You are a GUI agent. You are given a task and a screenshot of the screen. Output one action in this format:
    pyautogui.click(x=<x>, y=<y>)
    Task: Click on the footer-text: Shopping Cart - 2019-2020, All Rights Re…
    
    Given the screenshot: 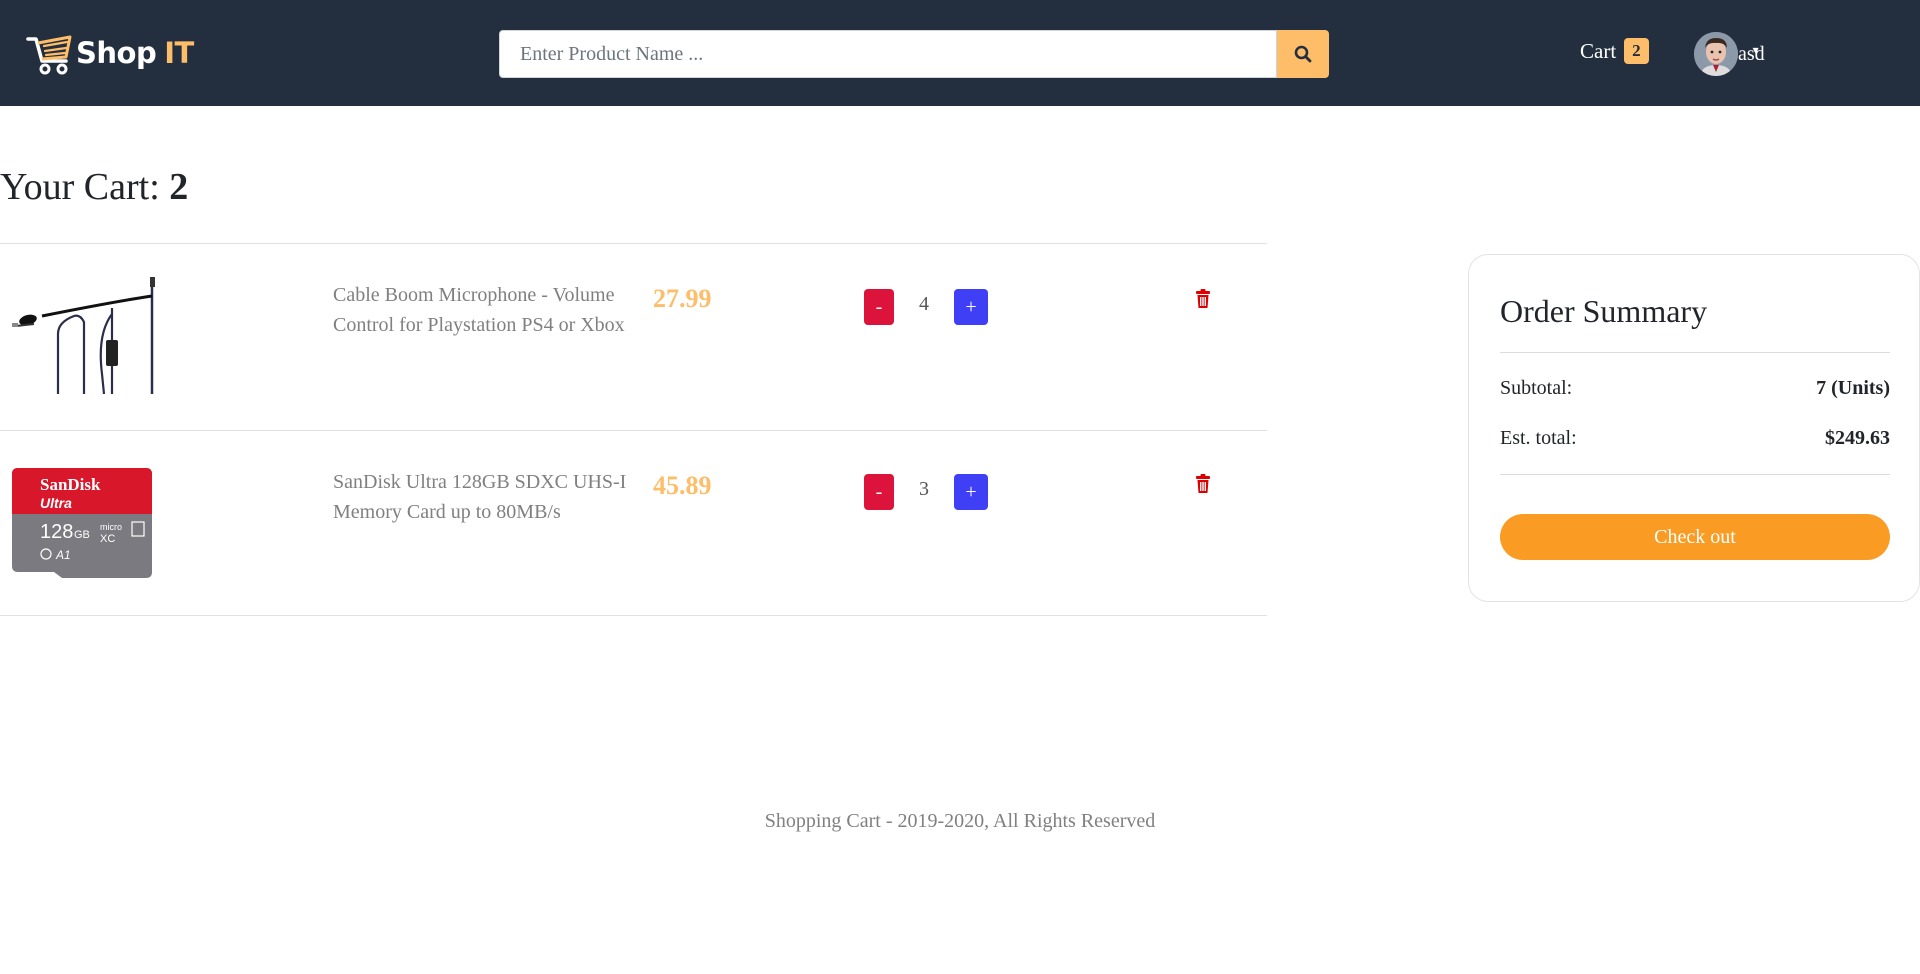 What is the action you would take?
    pyautogui.click(x=960, y=821)
    